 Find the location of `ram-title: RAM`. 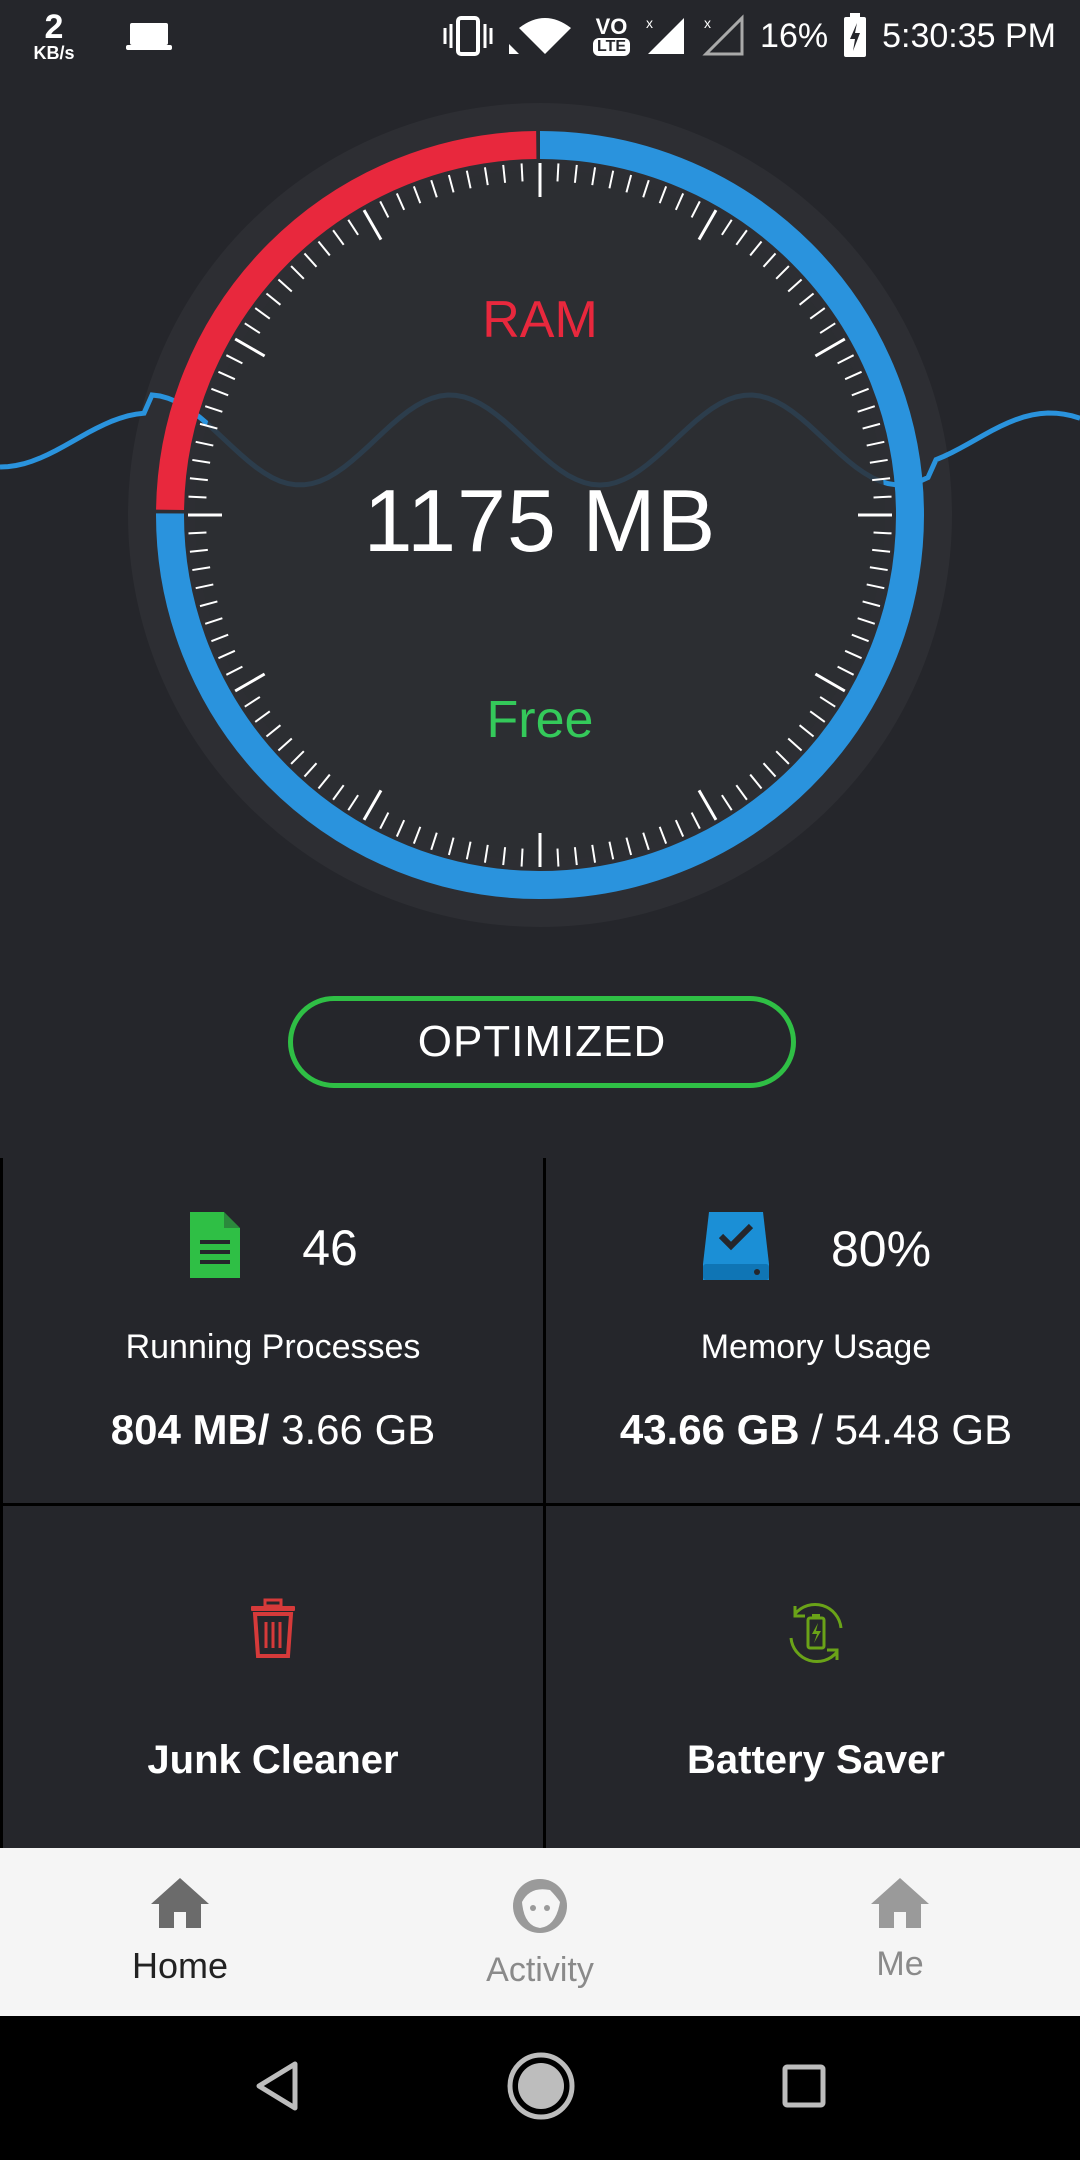

ram-title: RAM is located at coordinates (540, 320).